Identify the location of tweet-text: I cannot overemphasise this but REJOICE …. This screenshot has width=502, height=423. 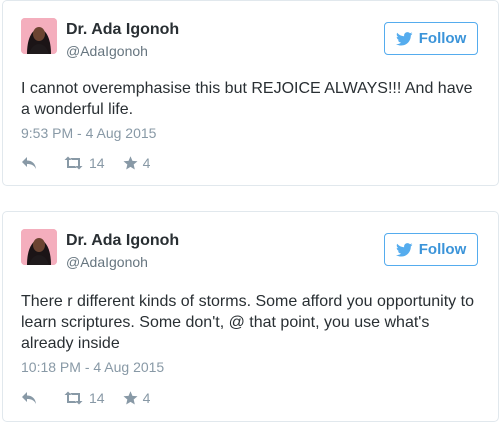
(247, 99).